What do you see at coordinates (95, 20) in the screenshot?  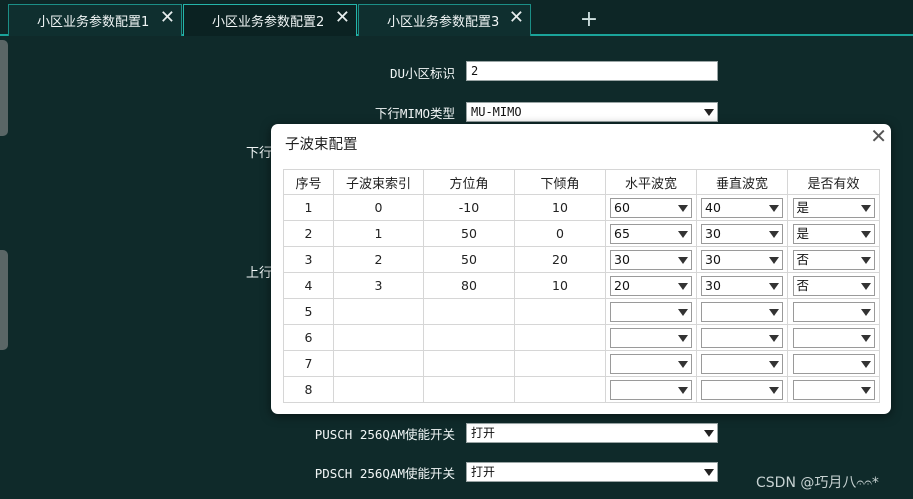 I see `tab-cell-config-1: 小区业务参数配置1 ✕` at bounding box center [95, 20].